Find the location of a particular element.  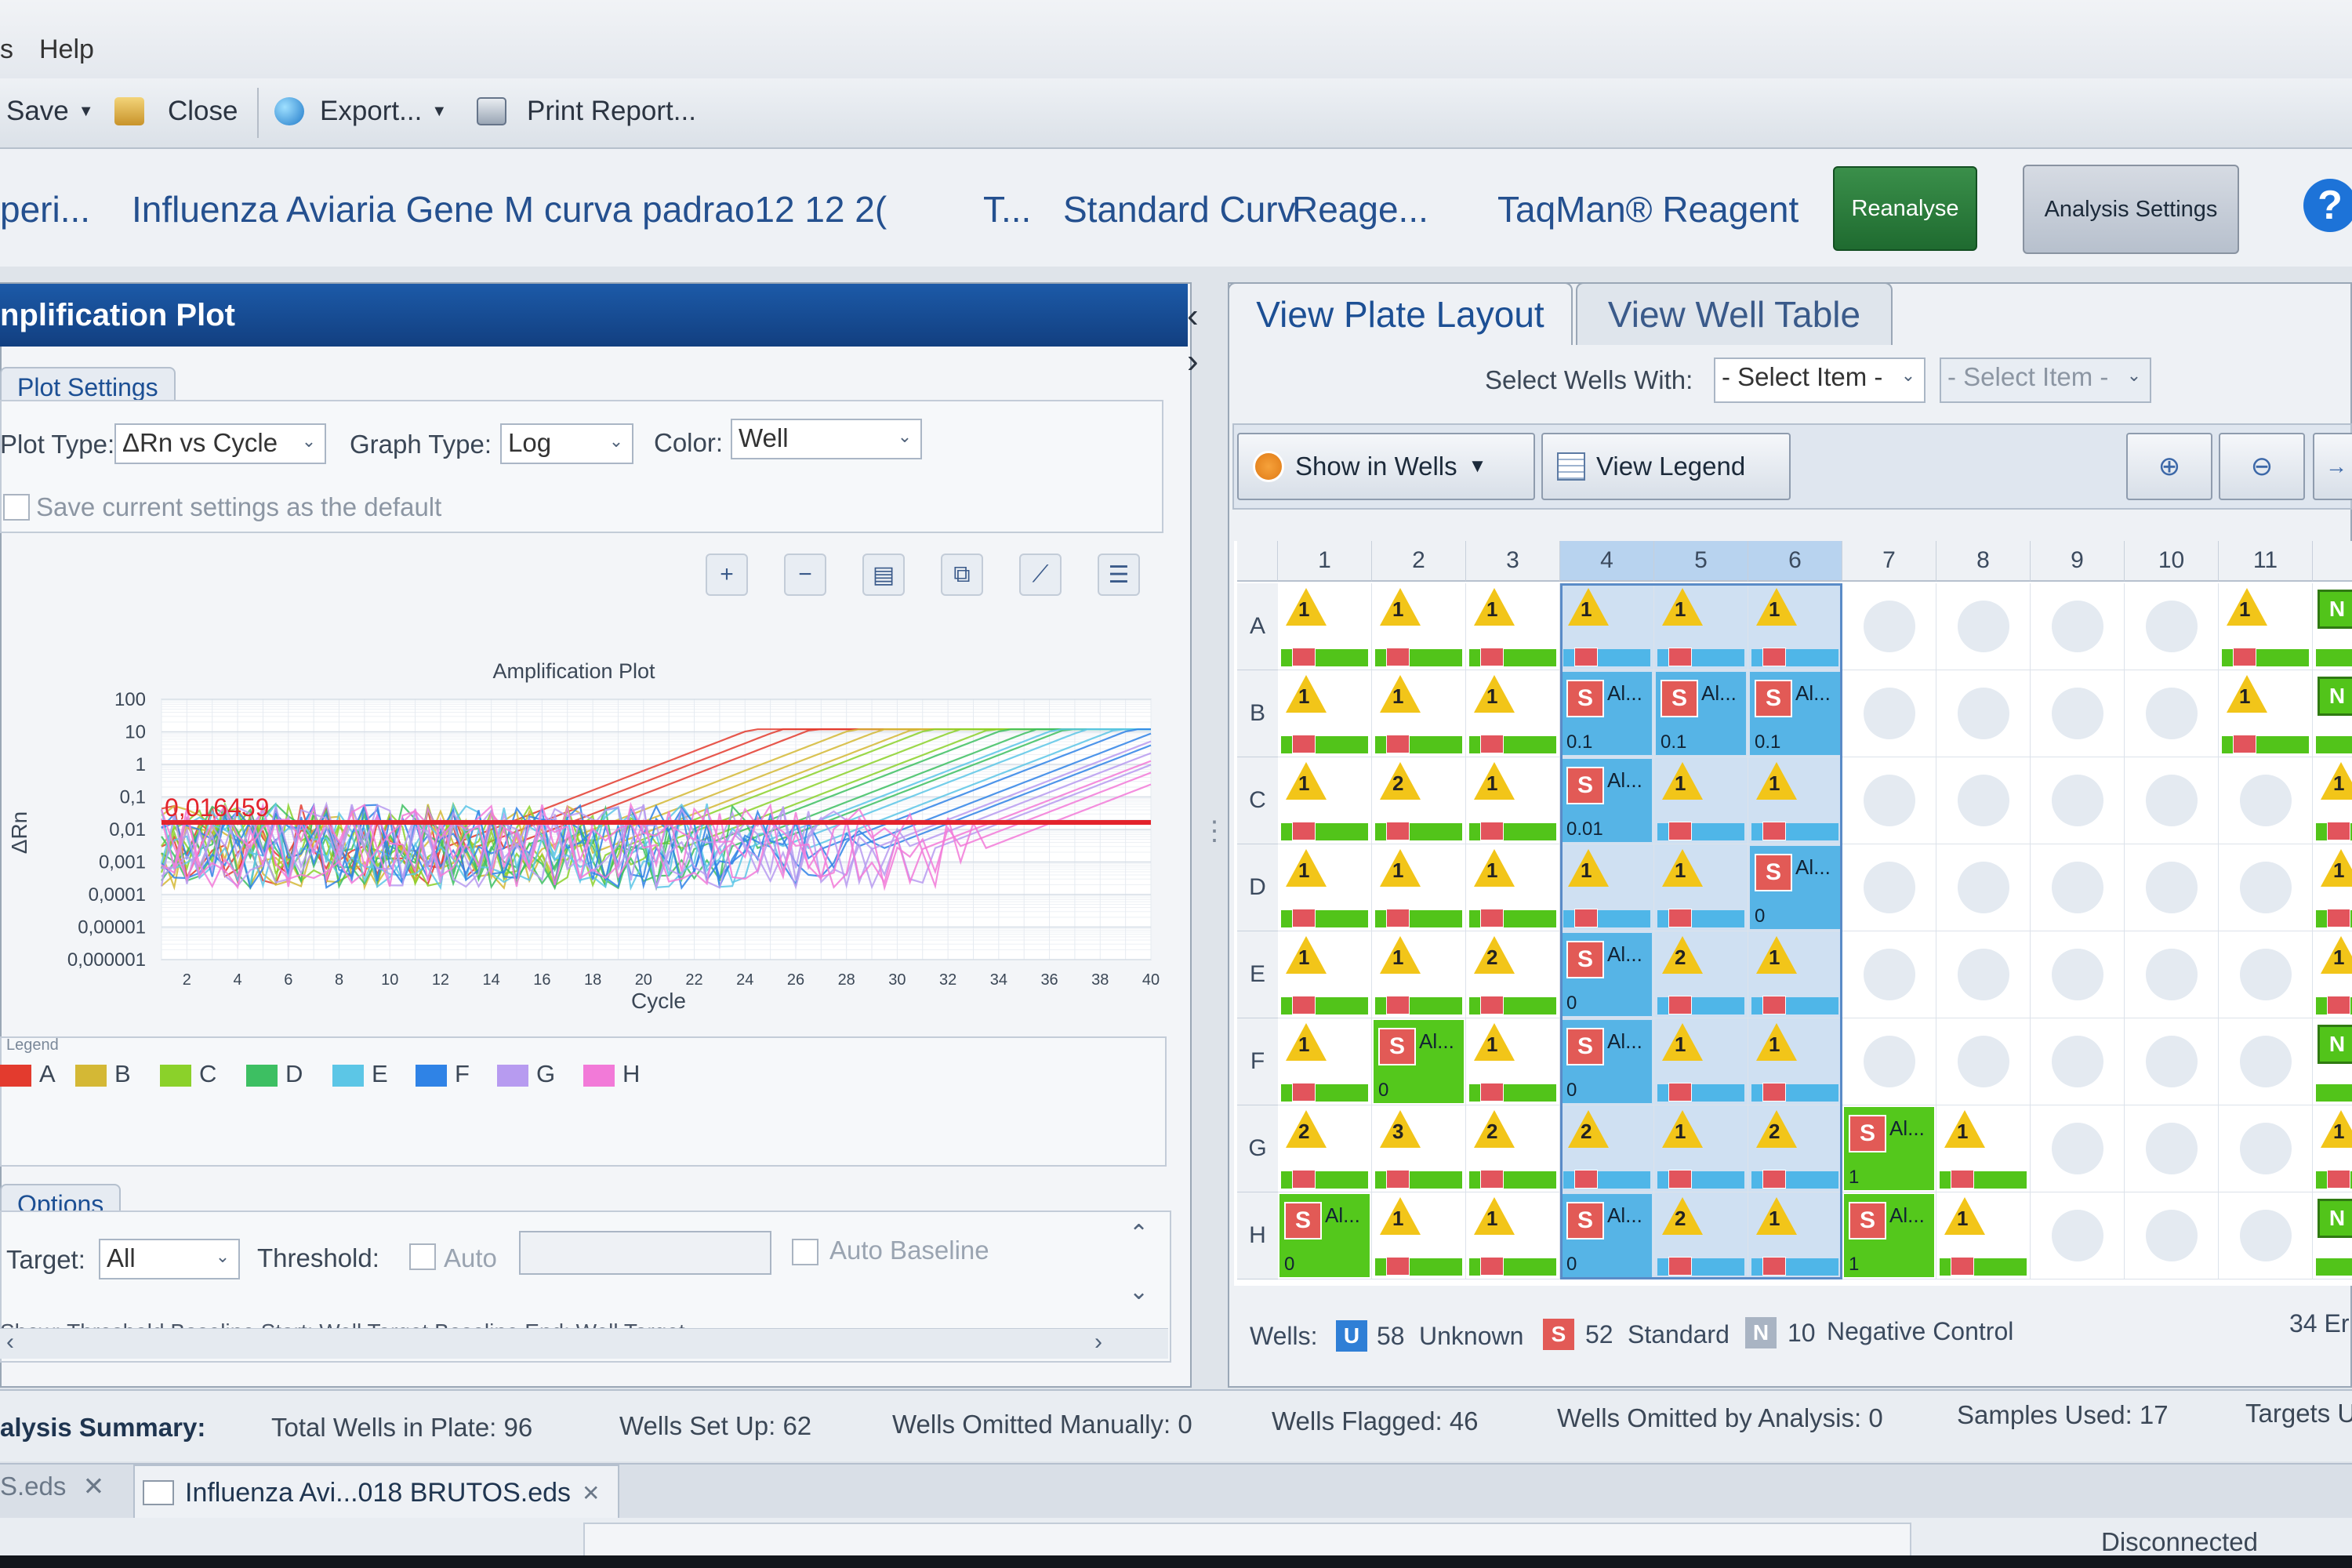

save-default-checkbox is located at coordinates (16, 507).